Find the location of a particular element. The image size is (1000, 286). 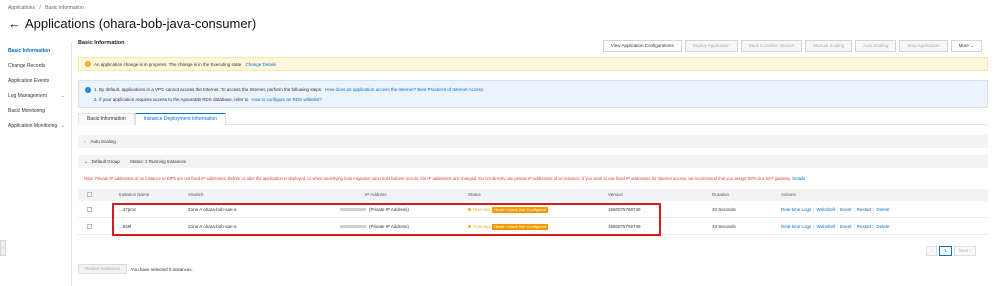

auto-scaling-button: Auto Scaling is located at coordinates (876, 46).